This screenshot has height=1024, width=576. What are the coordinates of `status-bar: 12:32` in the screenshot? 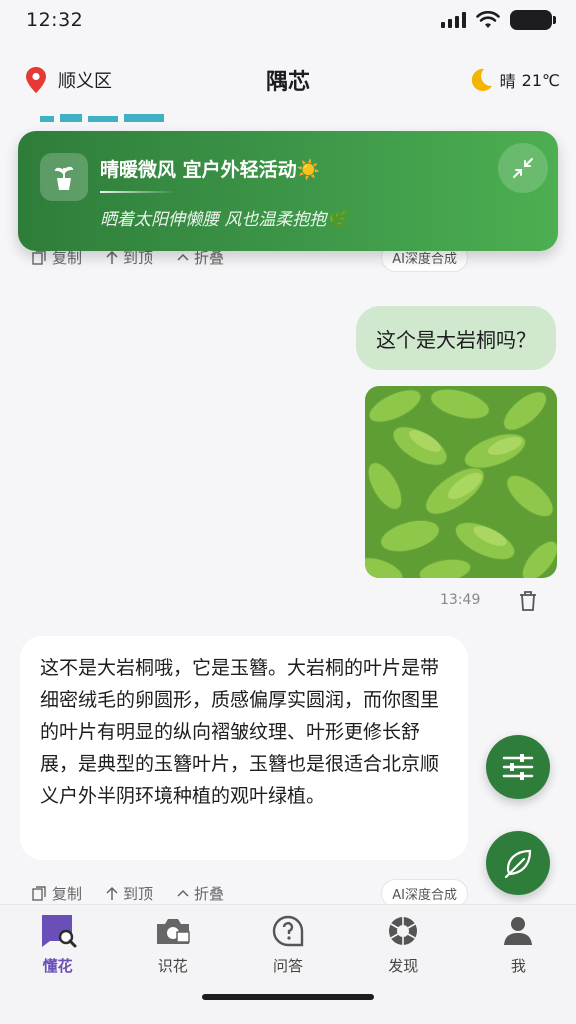 It's located at (288, 20).